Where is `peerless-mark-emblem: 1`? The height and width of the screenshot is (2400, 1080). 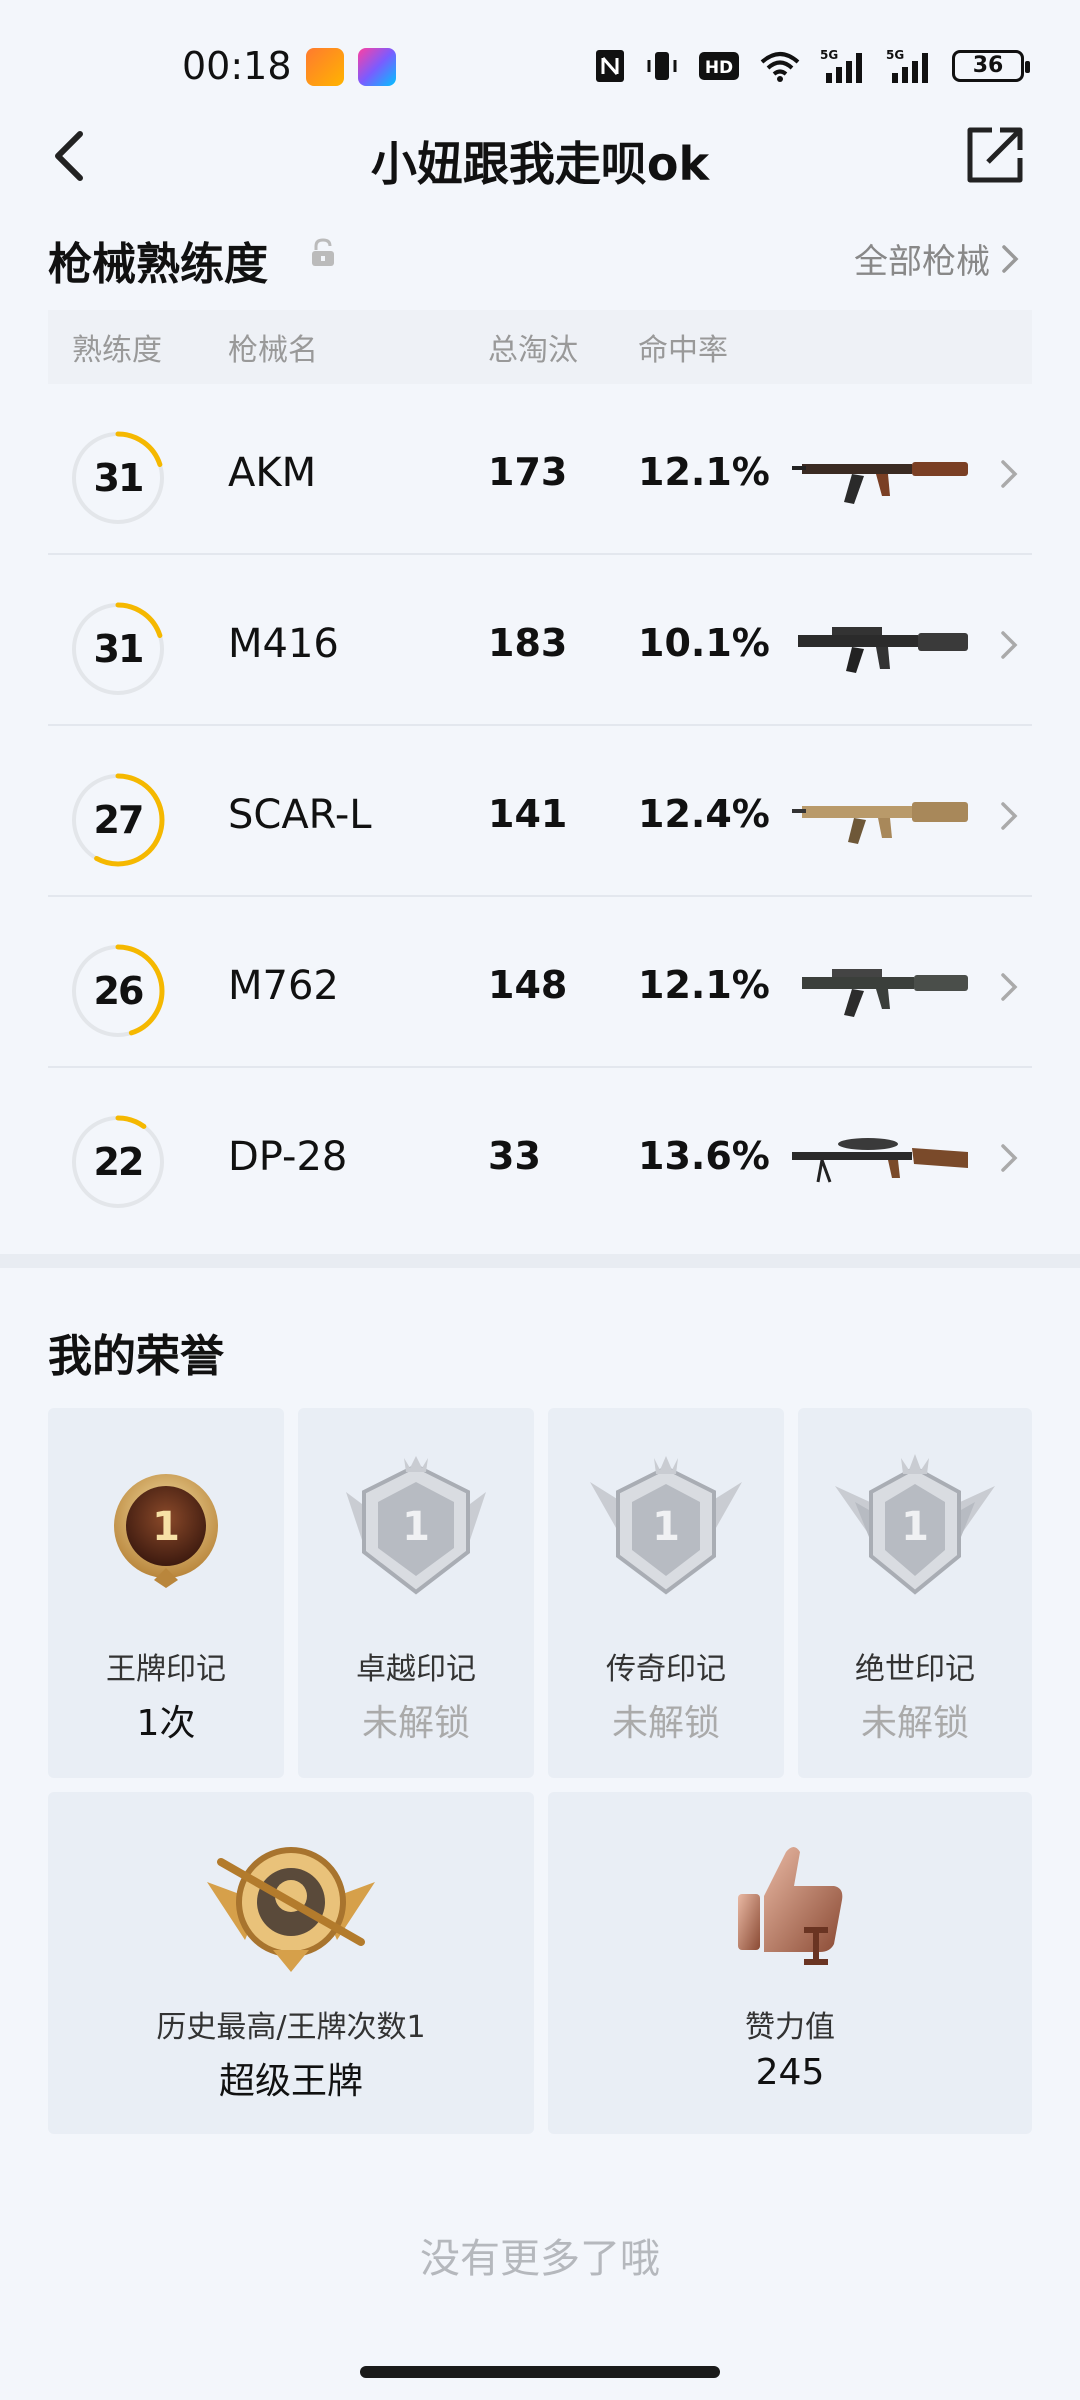 peerless-mark-emblem: 1 is located at coordinates (915, 1524).